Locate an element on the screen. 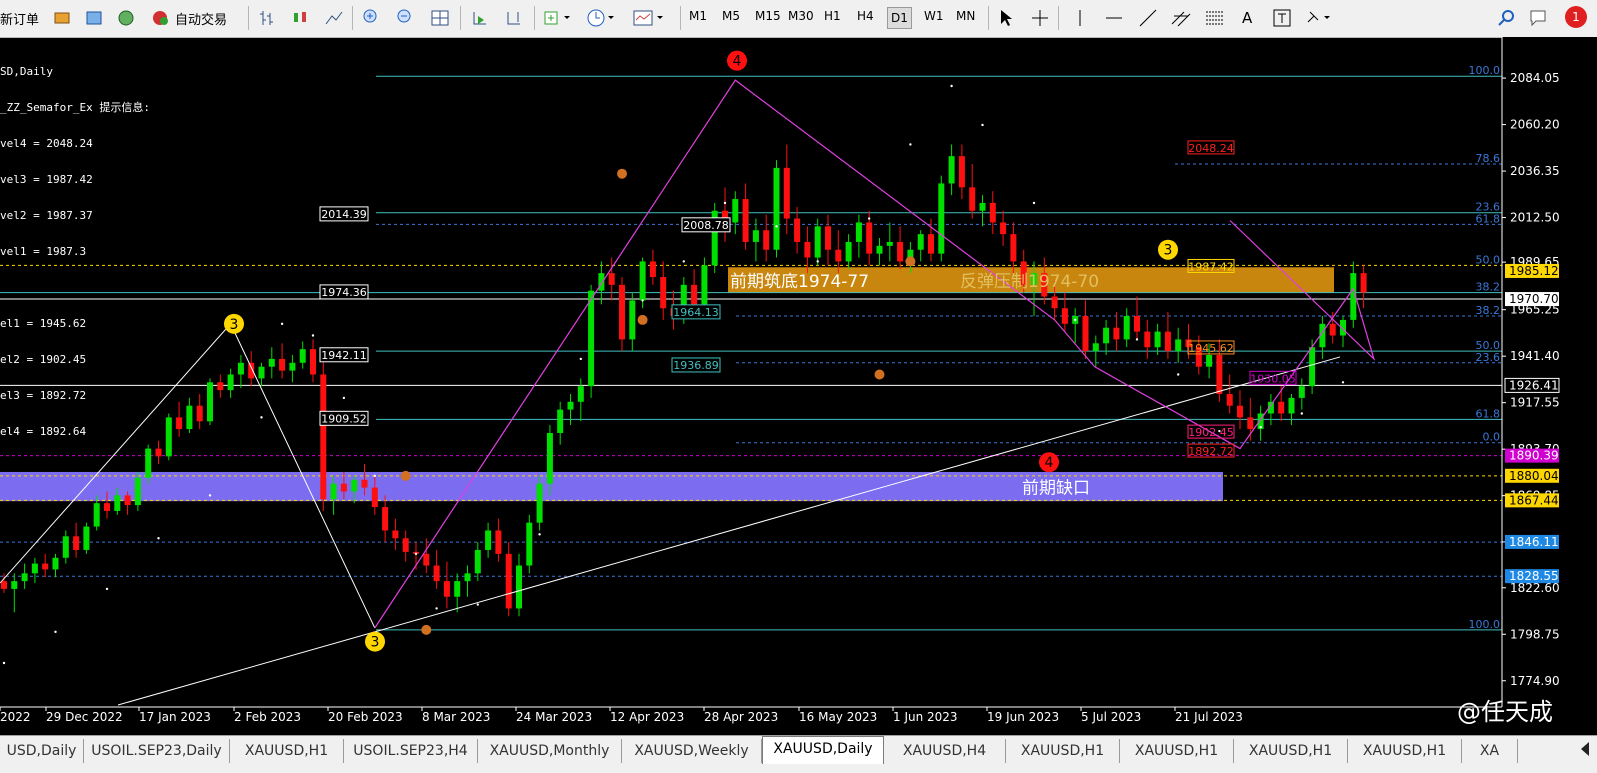 The width and height of the screenshot is (1597, 773). fib-label: 100.0 is located at coordinates (1485, 624).